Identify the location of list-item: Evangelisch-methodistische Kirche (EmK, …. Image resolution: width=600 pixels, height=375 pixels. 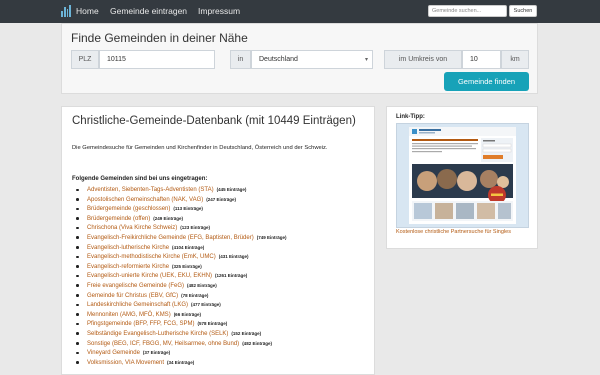
(222, 257).